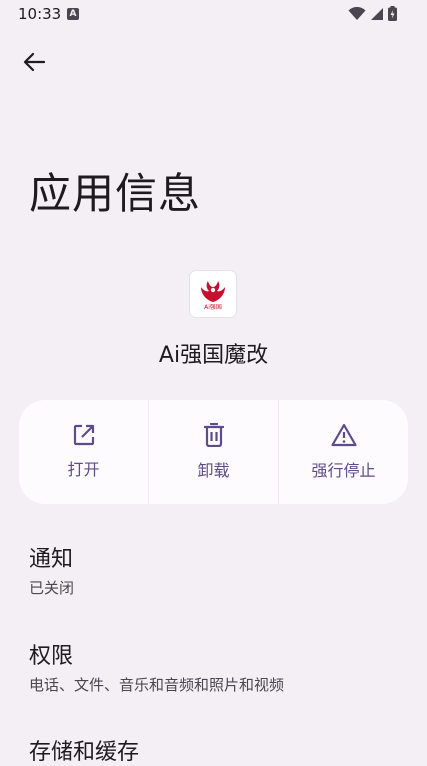  I want to click on status-bar: 10:33 A, so click(213, 14).